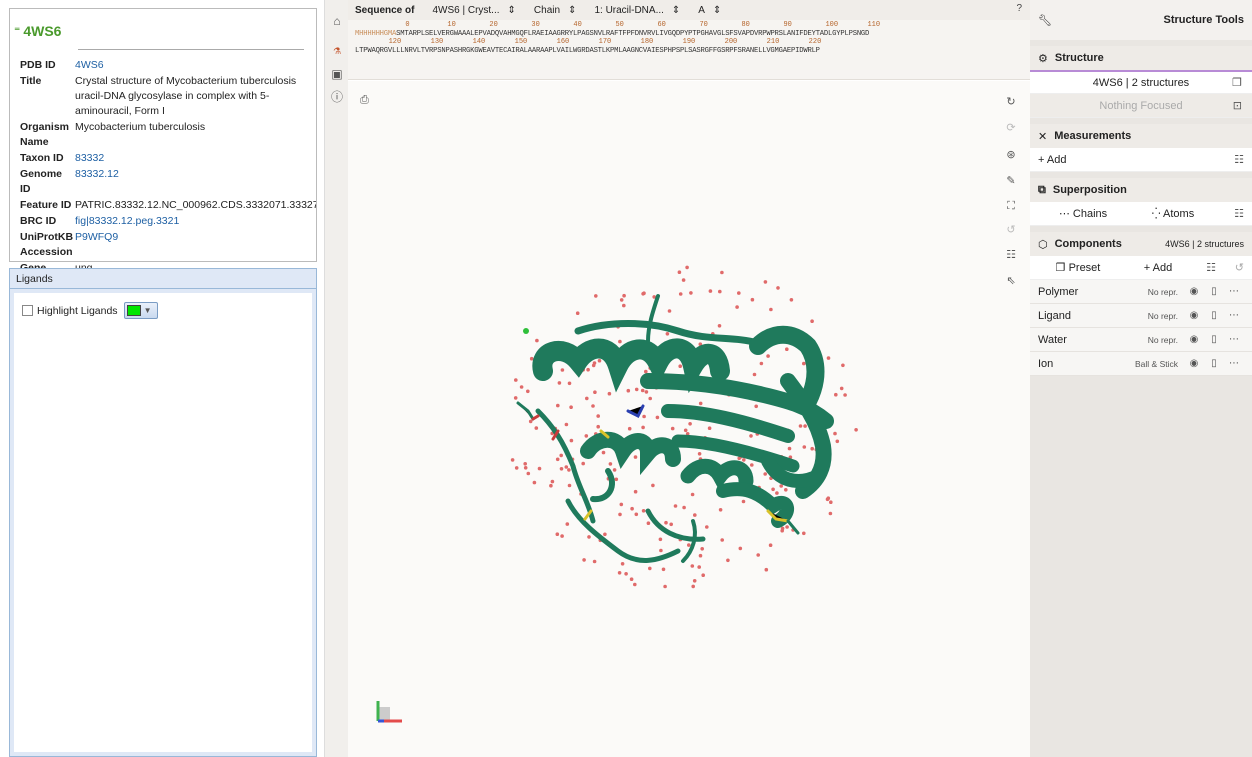 This screenshot has width=1252, height=757. What do you see at coordinates (140, 310) in the screenshot?
I see `highlight-color-picker: ▼` at bounding box center [140, 310].